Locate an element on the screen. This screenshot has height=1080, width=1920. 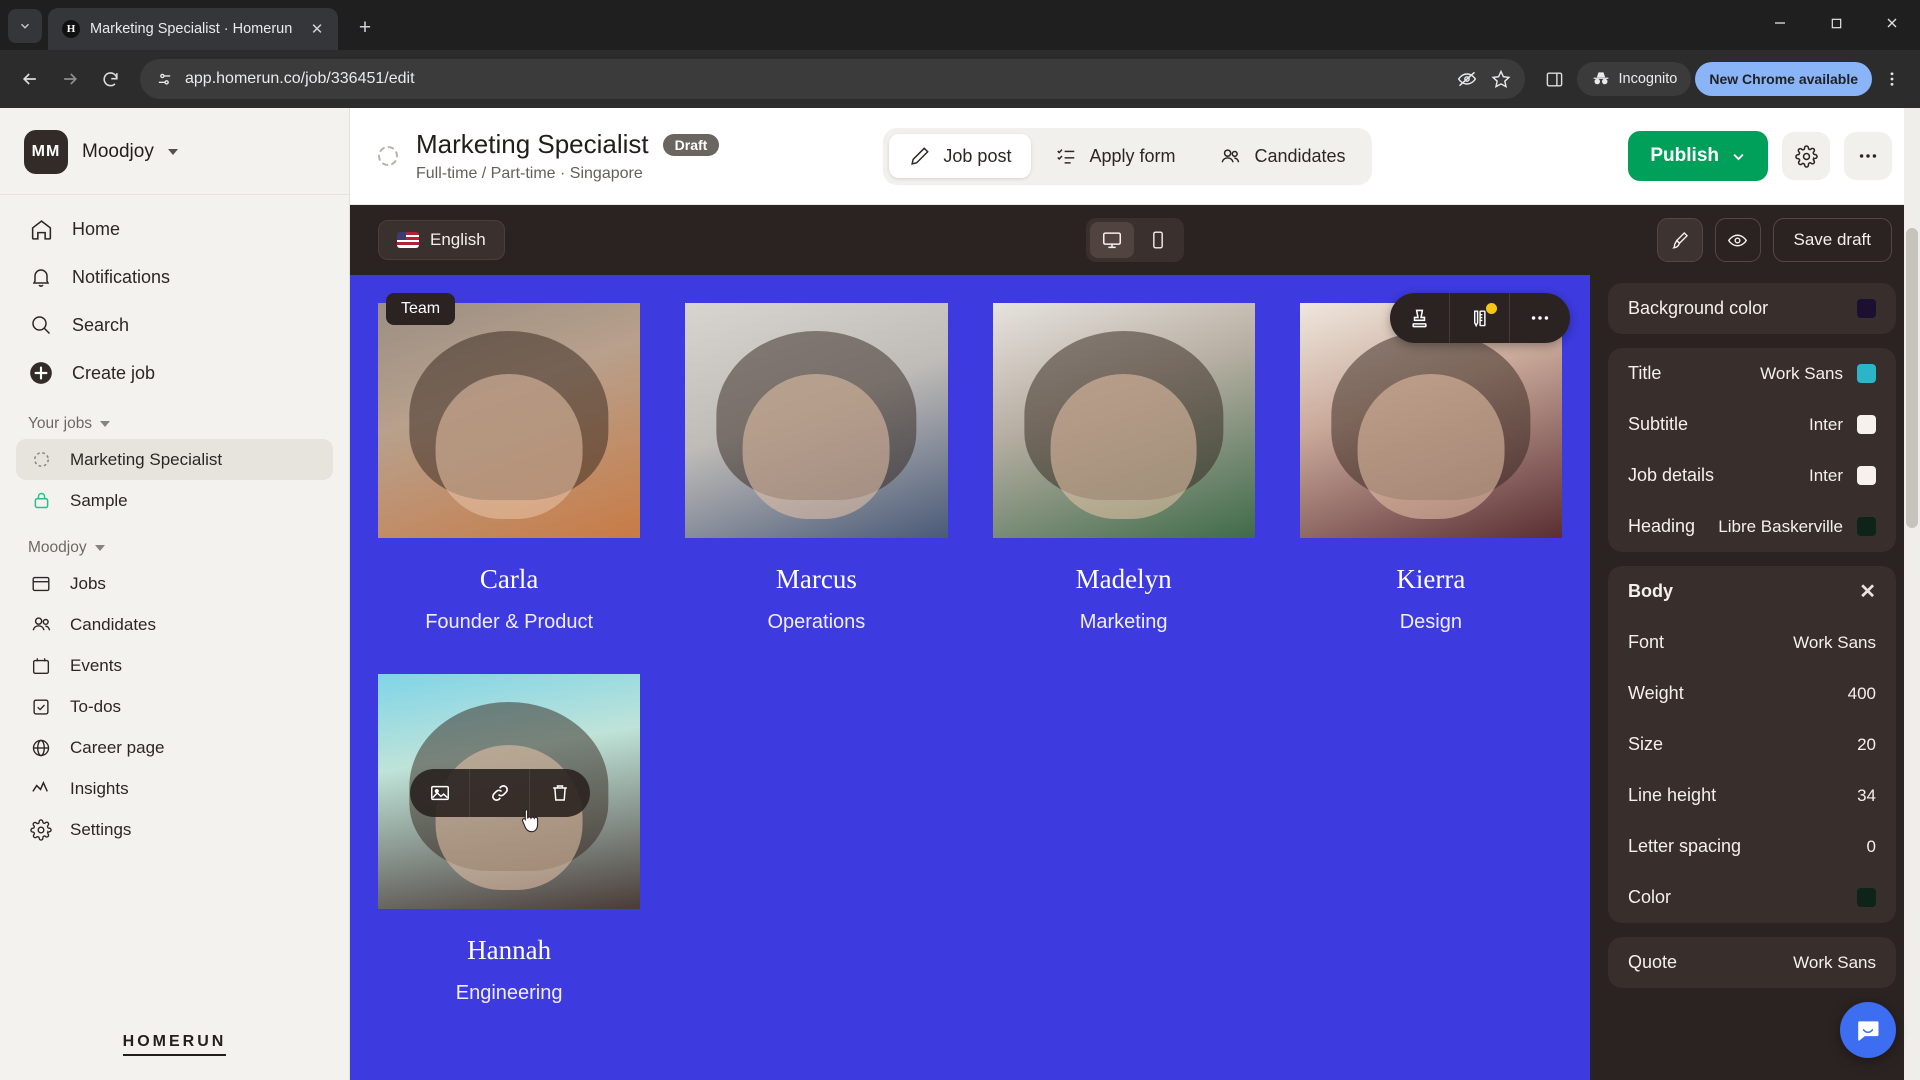
monitor-icon is located at coordinates (1112, 240).